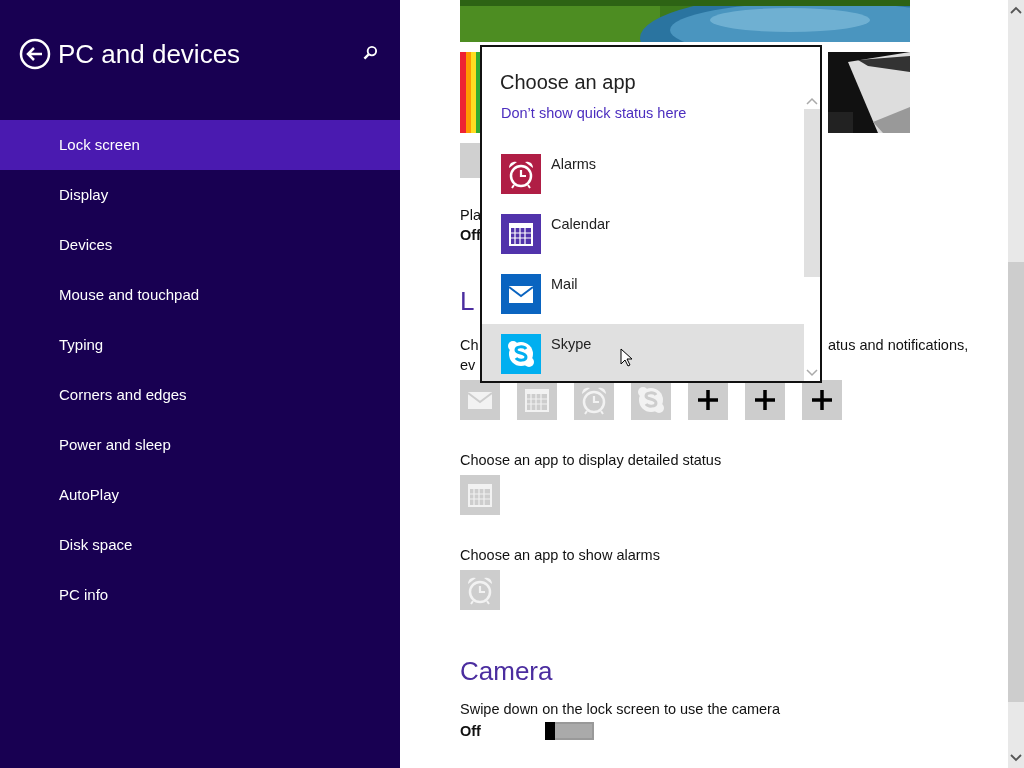 The height and width of the screenshot is (768, 1024). What do you see at coordinates (569, 731) in the screenshot?
I see `toggle-switch` at bounding box center [569, 731].